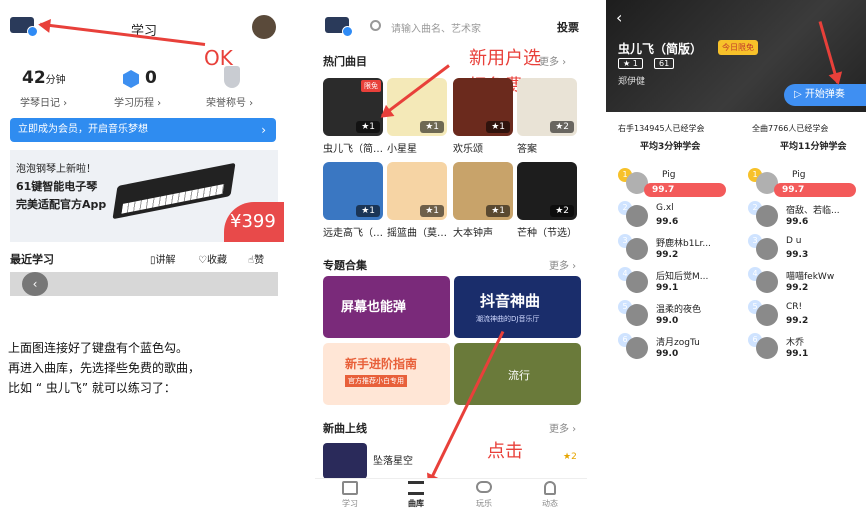 Image resolution: width=866 pixels, height=517 pixels. I want to click on vote-button: 投票, so click(568, 27).